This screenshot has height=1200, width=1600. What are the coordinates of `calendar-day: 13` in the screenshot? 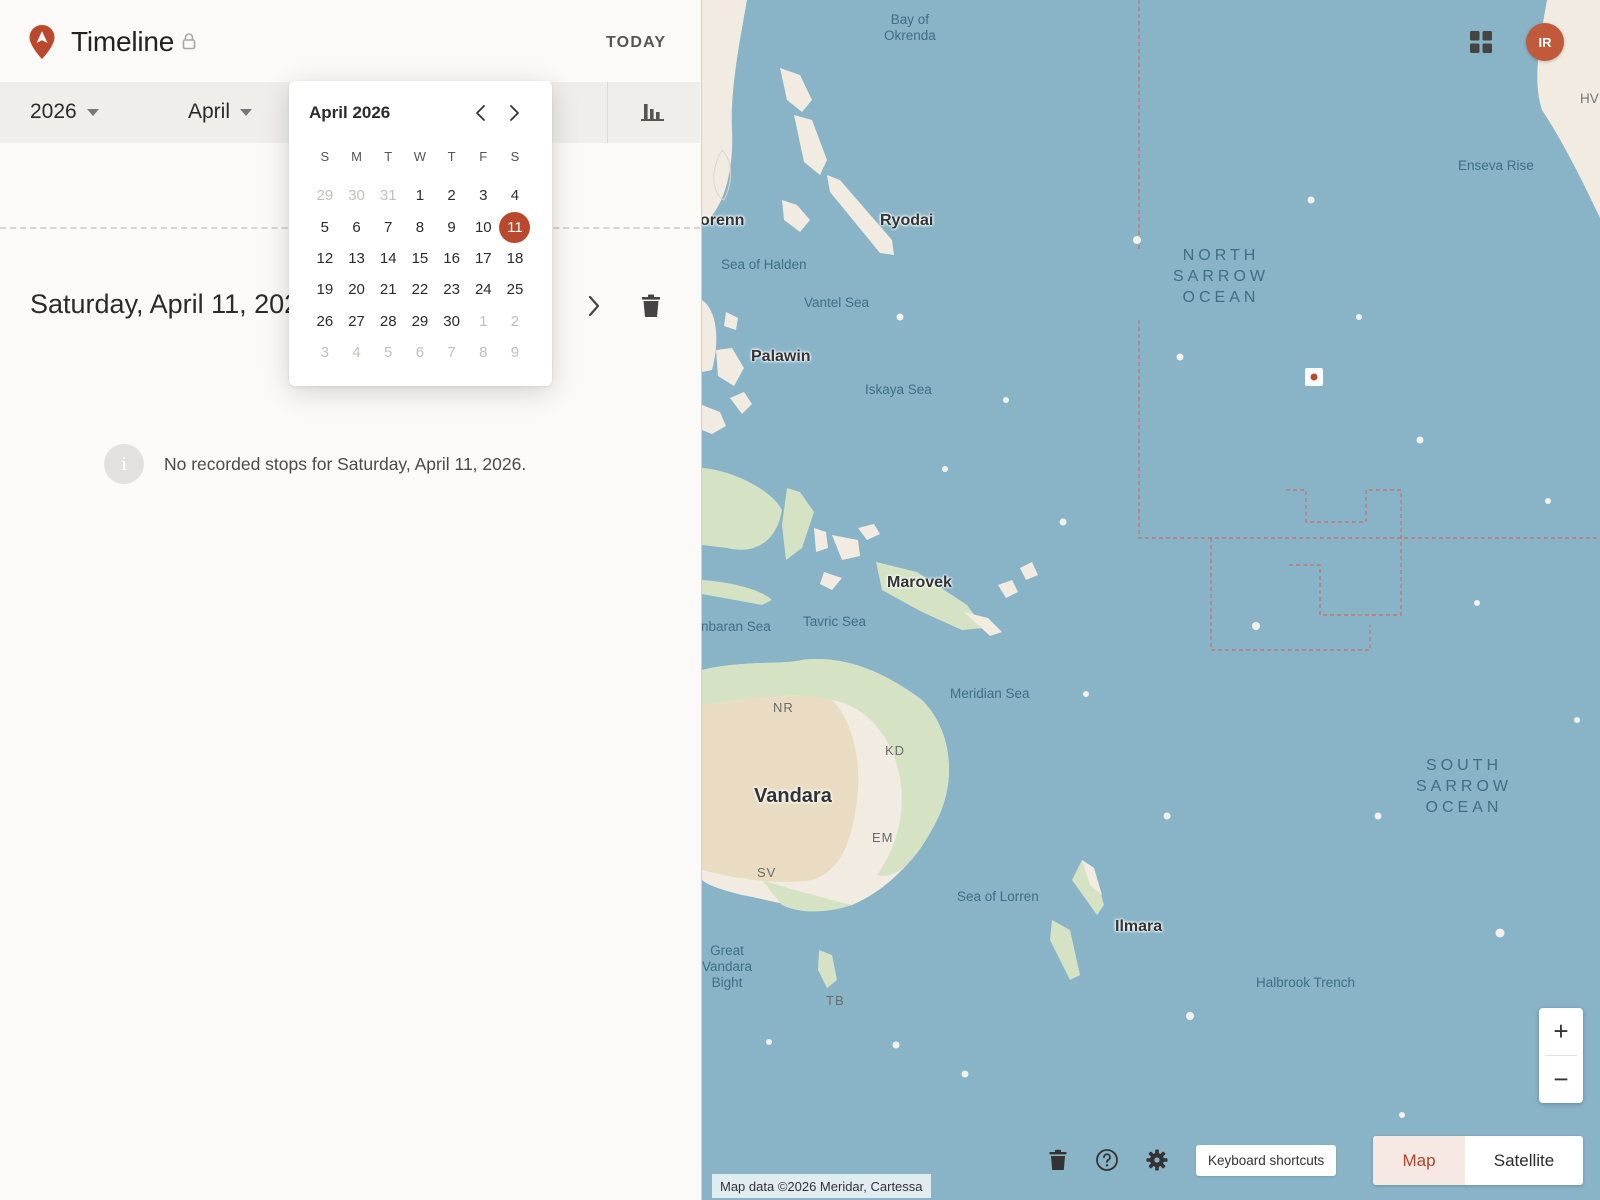 It's located at (357, 258).